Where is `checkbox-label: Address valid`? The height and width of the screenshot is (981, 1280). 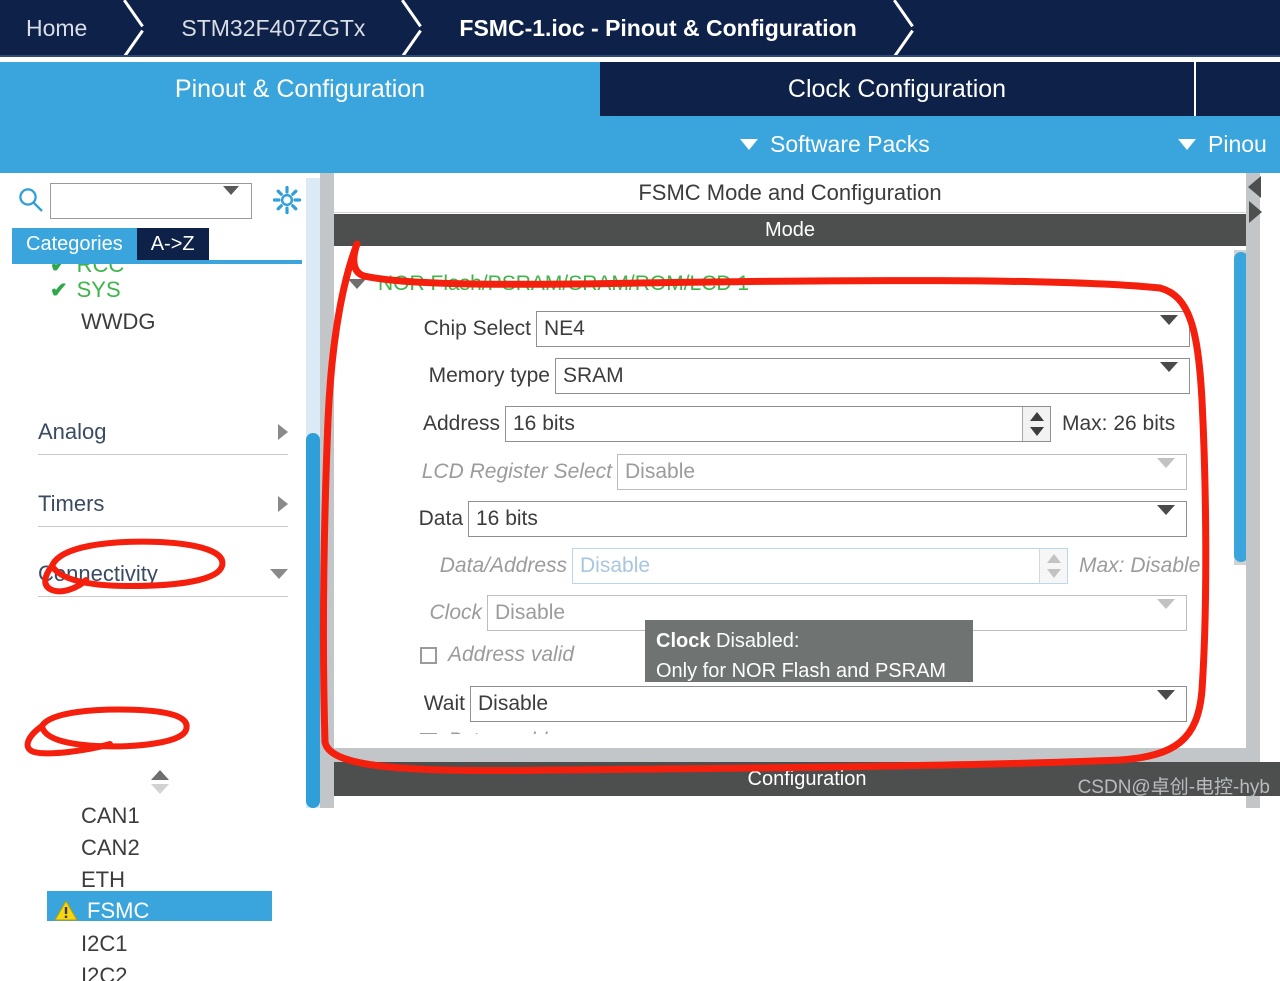
checkbox-label: Address valid is located at coordinates (511, 654).